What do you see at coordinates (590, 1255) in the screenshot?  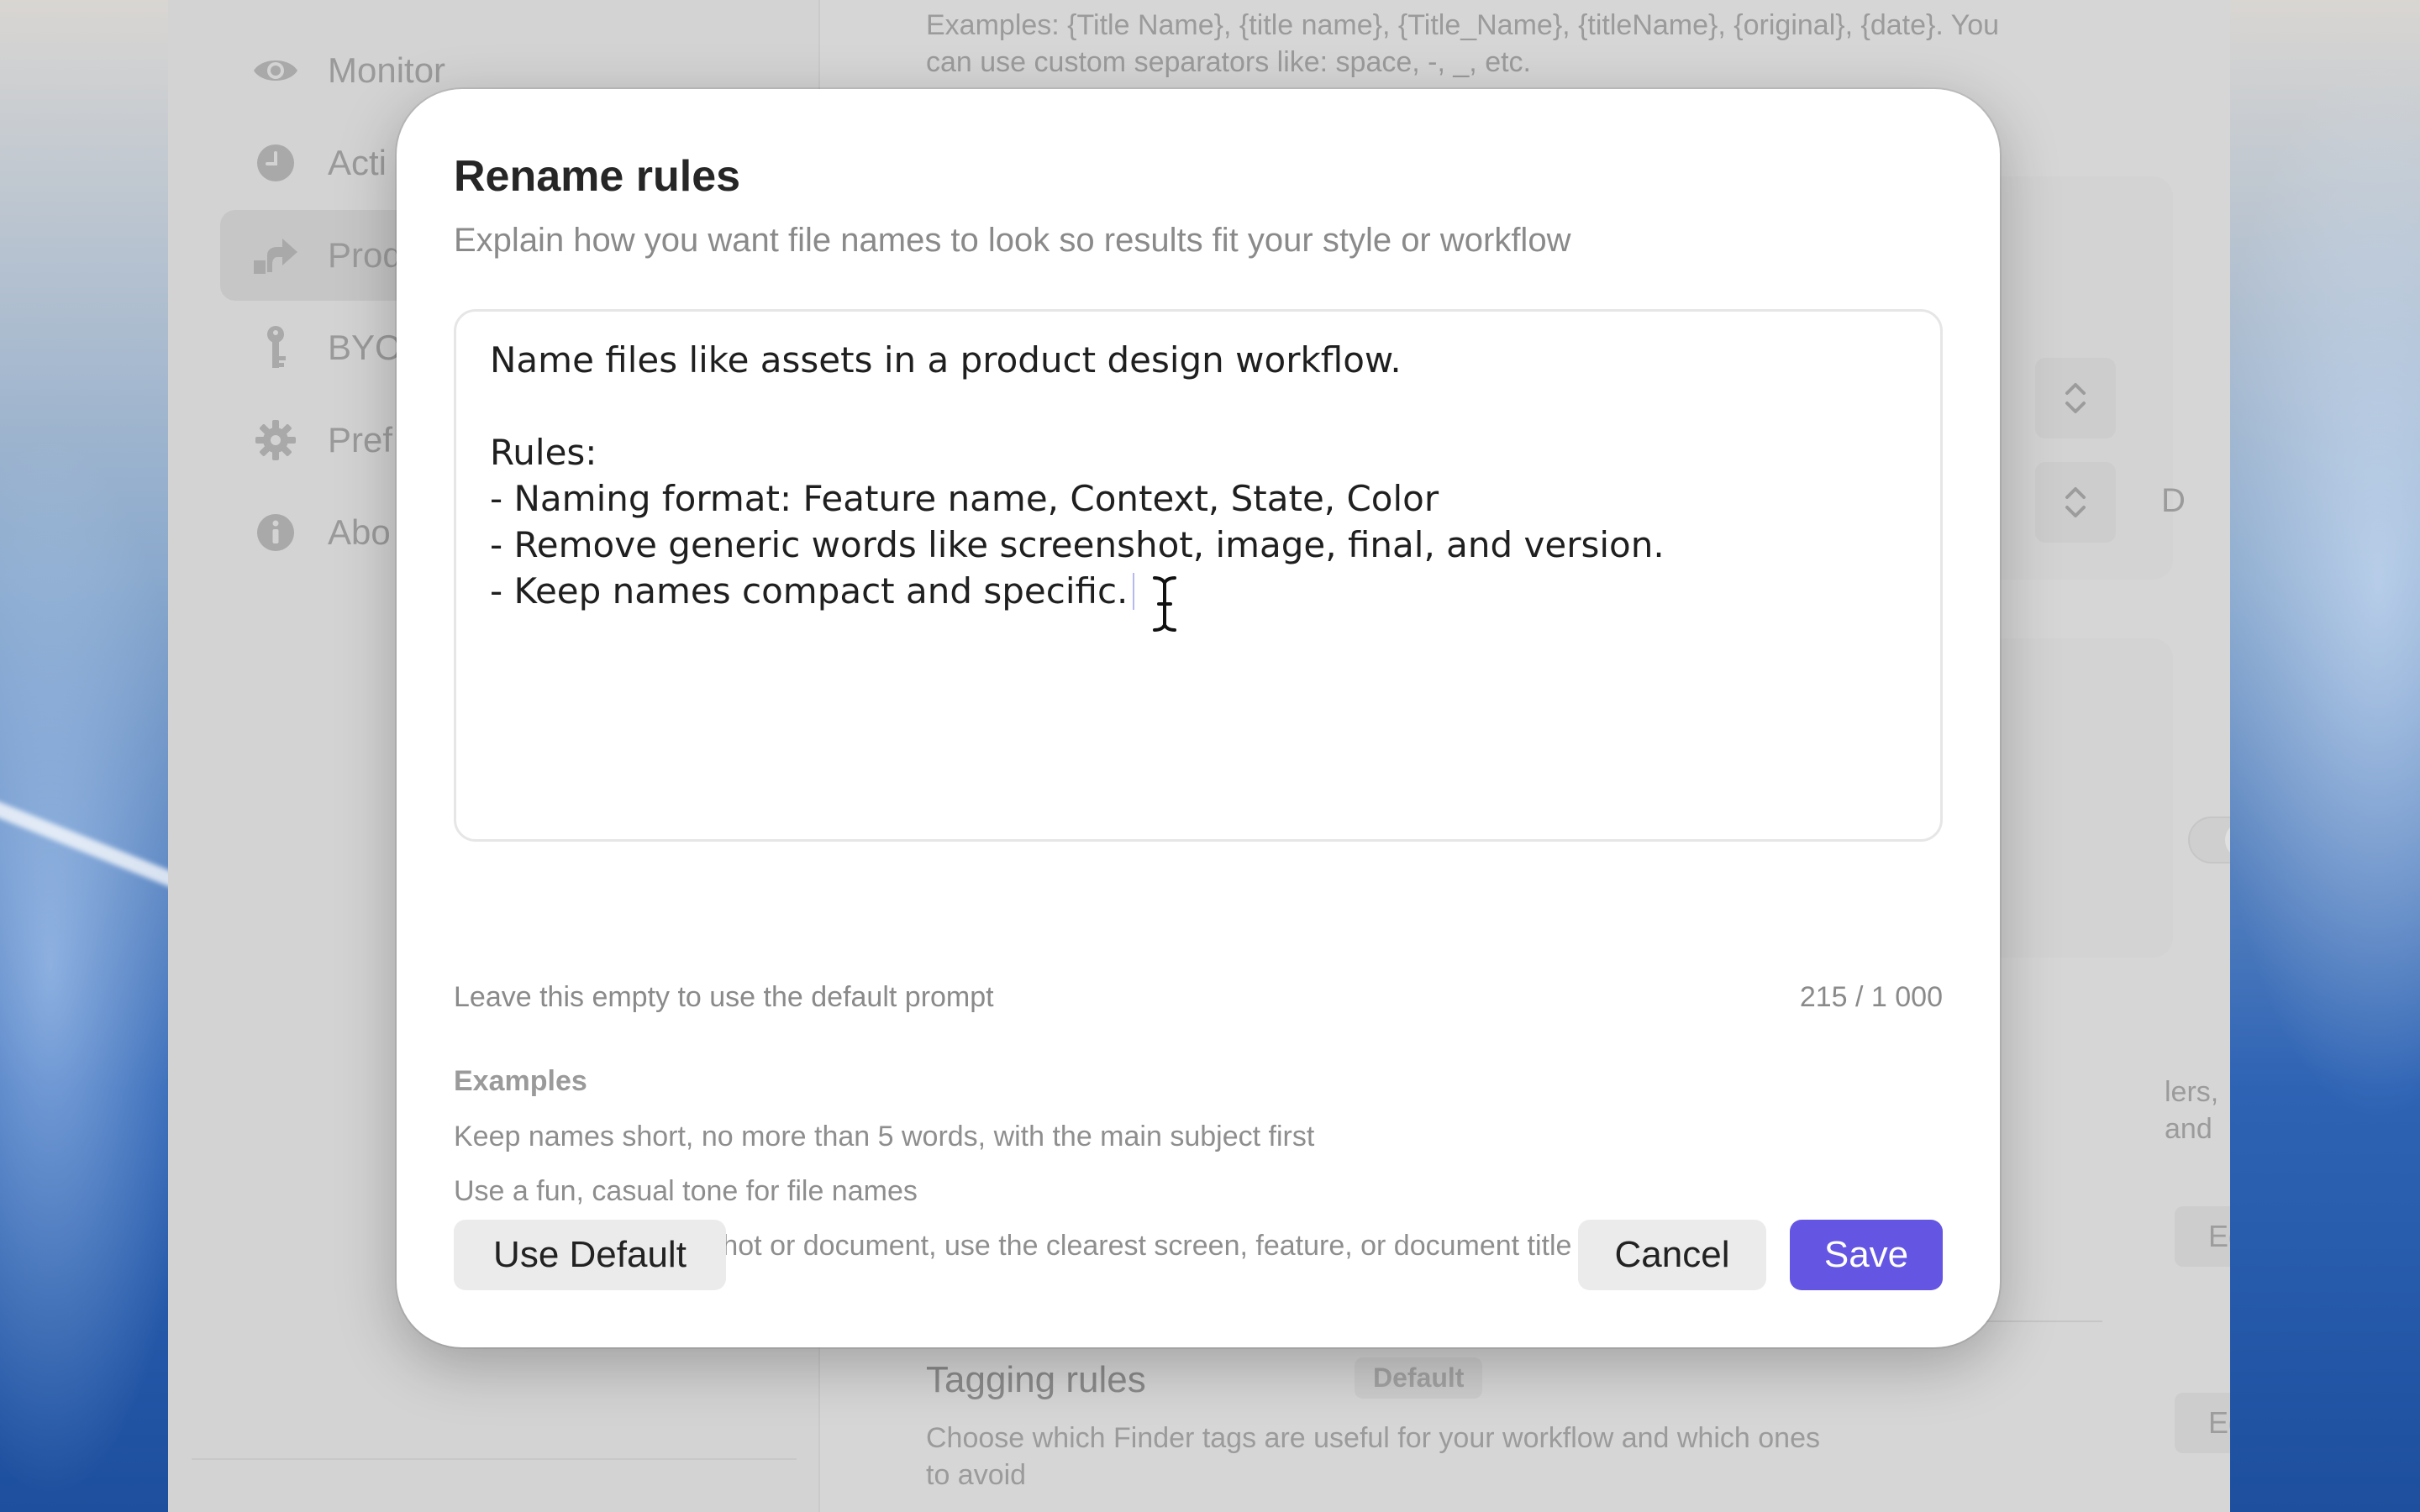 I see `use-default-button: Use Default` at bounding box center [590, 1255].